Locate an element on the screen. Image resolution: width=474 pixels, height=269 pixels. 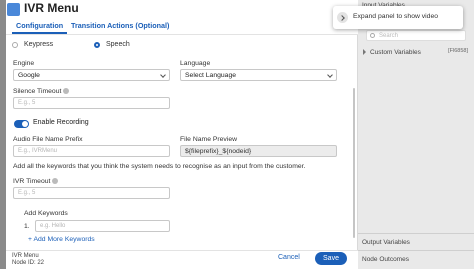
tab-configuration: Configuration is located at coordinates (39, 27).